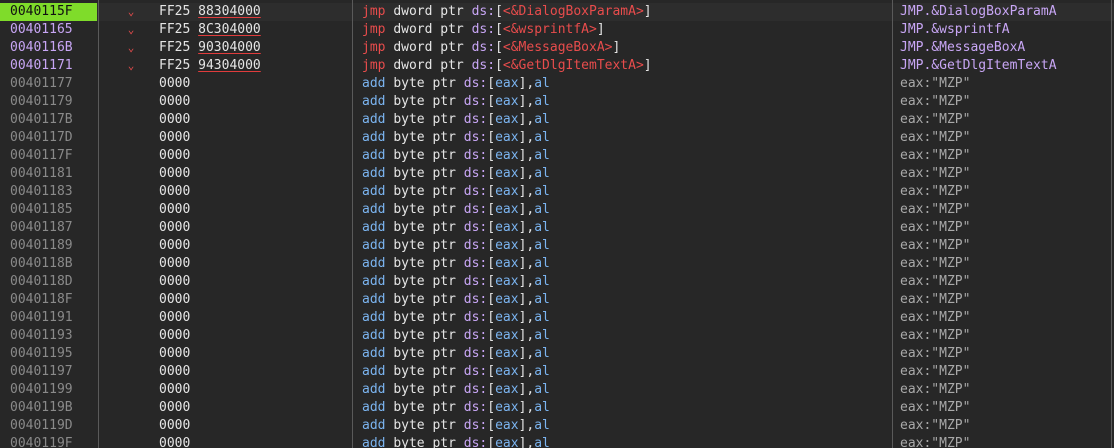 The height and width of the screenshot is (448, 1114). Describe the element at coordinates (48, 30) in the screenshot. I see `address-cell: 00401165` at that location.